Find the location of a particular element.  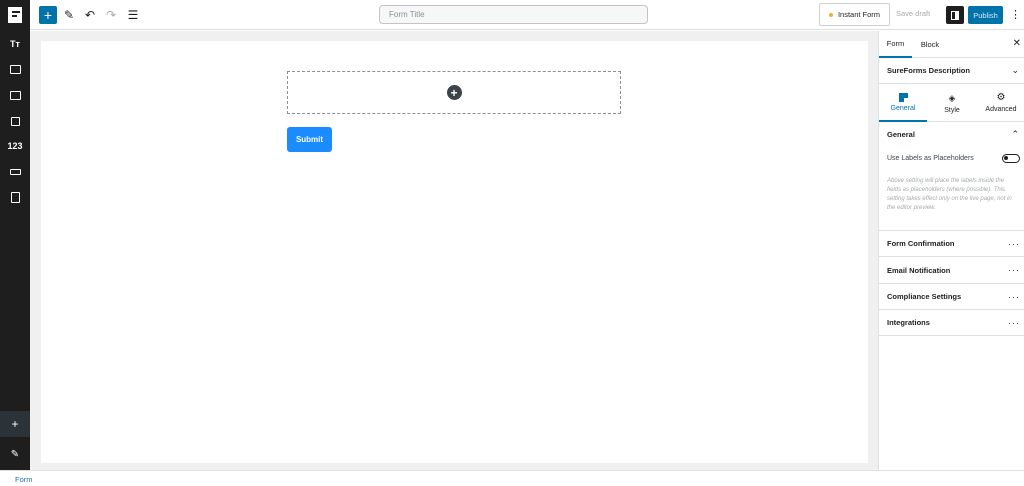

form-confirmation-row: Form Confirmation ··· is located at coordinates (951, 244).